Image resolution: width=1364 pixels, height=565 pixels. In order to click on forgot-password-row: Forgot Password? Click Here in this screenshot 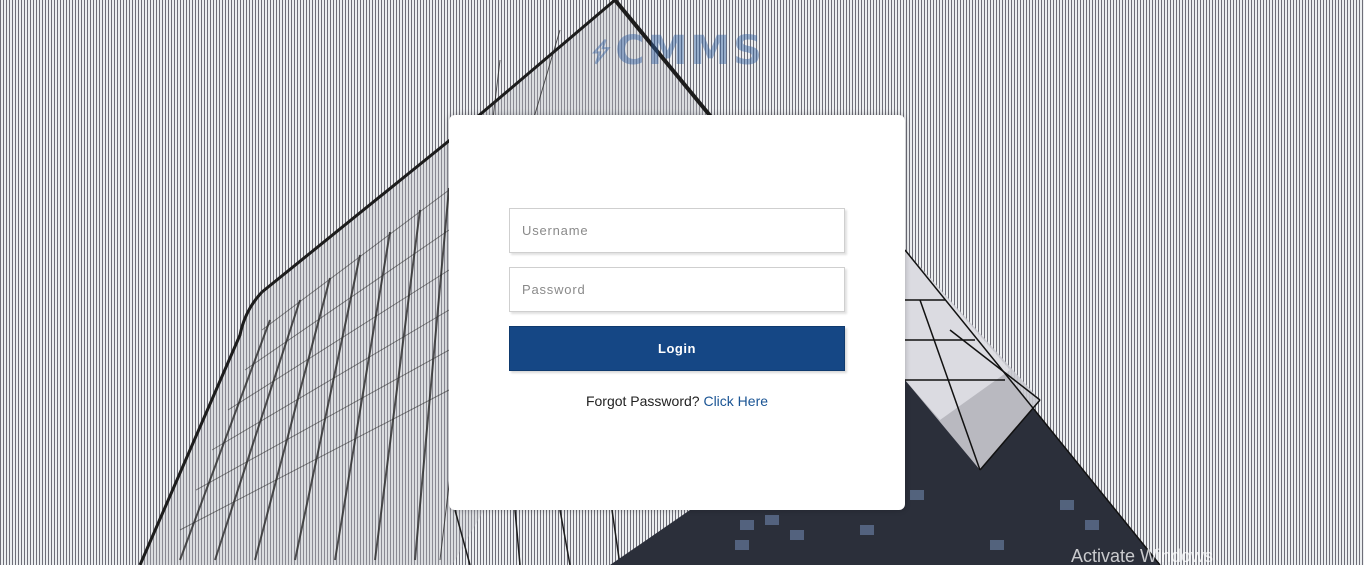, I will do `click(677, 401)`.